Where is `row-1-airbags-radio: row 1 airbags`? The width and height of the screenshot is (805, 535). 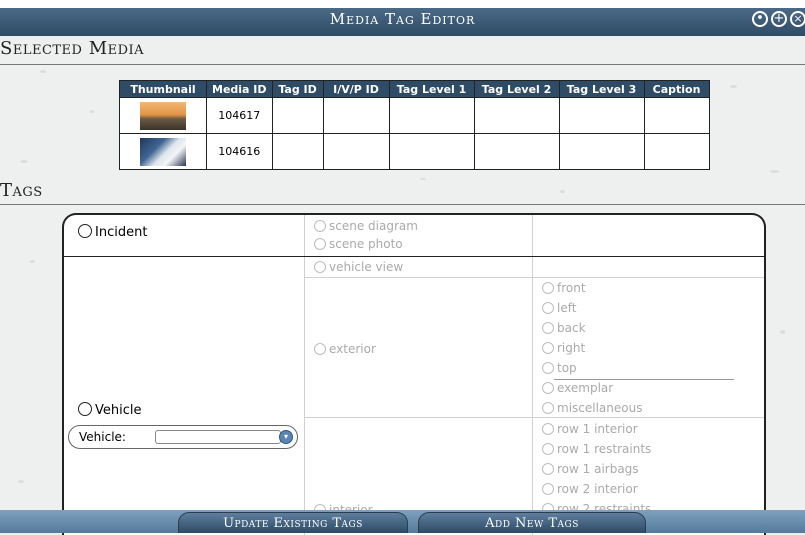 row-1-airbags-radio: row 1 airbags is located at coordinates (590, 469).